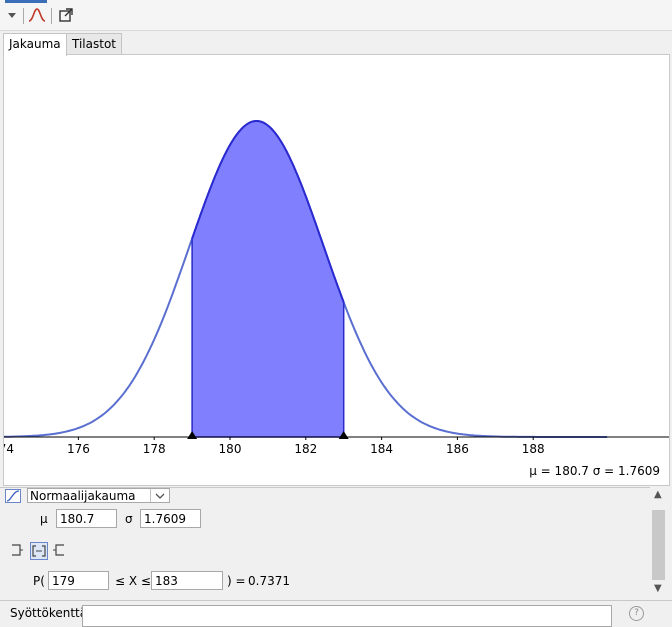  I want to click on graph-parameter-info: μ = 180.7 σ = 1.7609, so click(594, 471).